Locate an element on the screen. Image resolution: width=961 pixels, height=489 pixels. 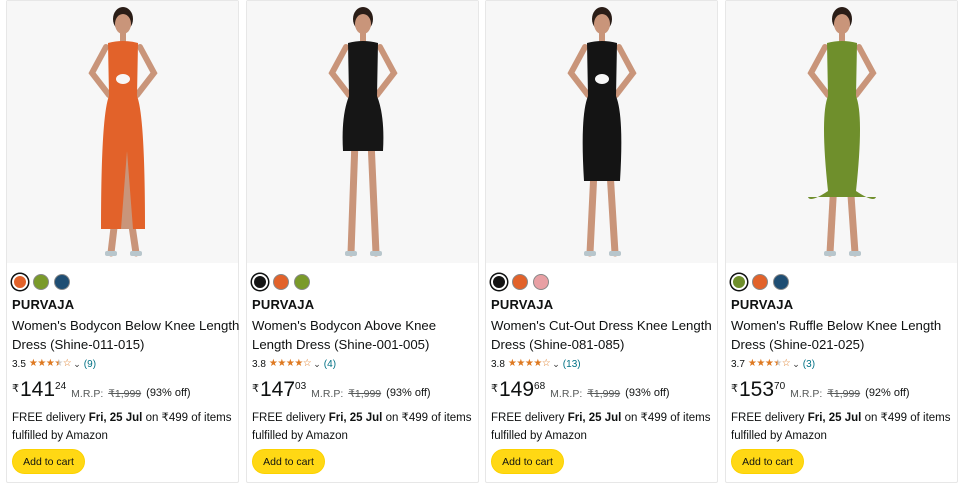
price: ₹ 153 70 M.R.P: ₹1,999 (92% off) is located at coordinates (820, 392).